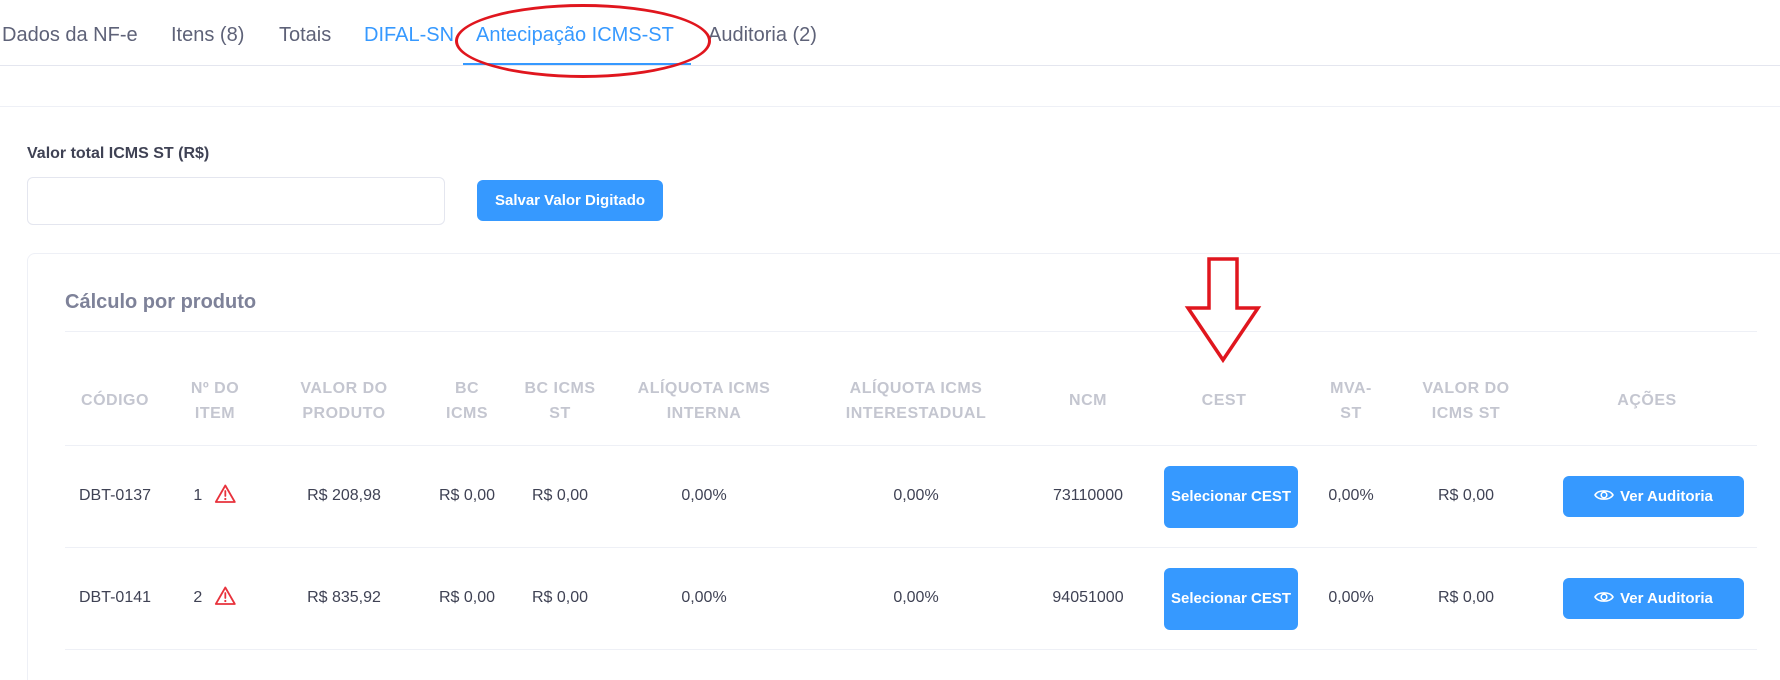 Image resolution: width=1780 pixels, height=680 pixels. I want to click on header-cest: CEST, so click(1224, 400).